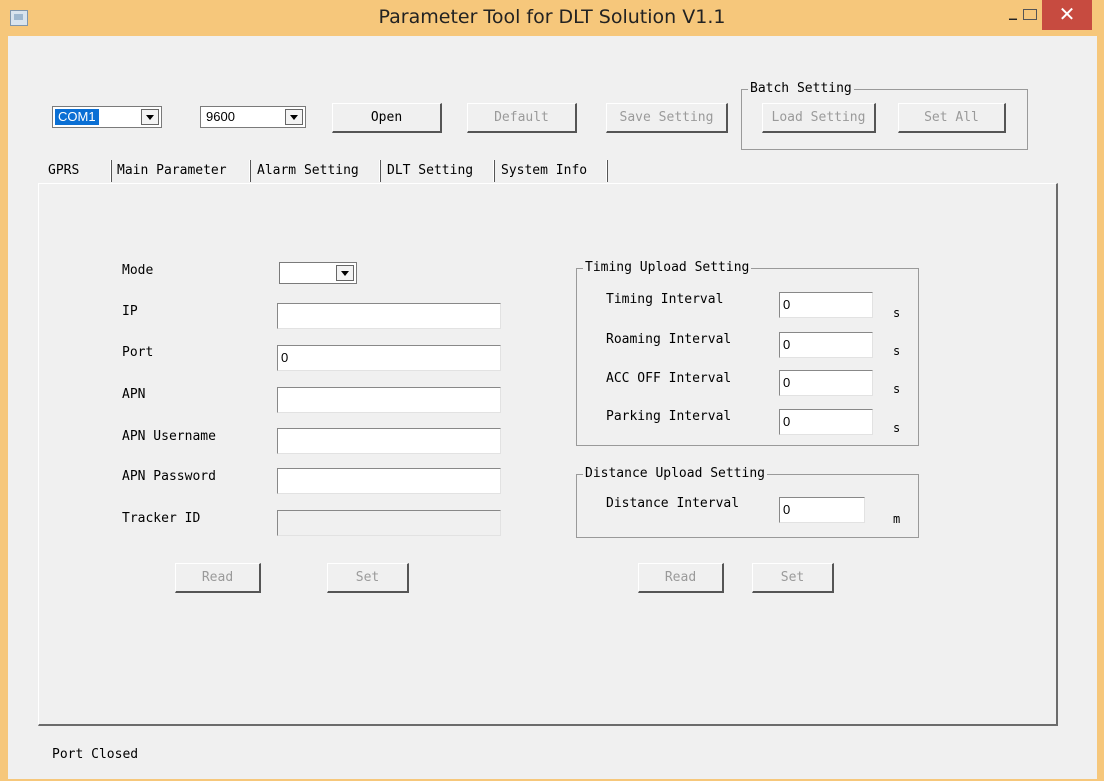 The height and width of the screenshot is (781, 1104). I want to click on tab-dlt-setting: DLT Setting, so click(430, 171).